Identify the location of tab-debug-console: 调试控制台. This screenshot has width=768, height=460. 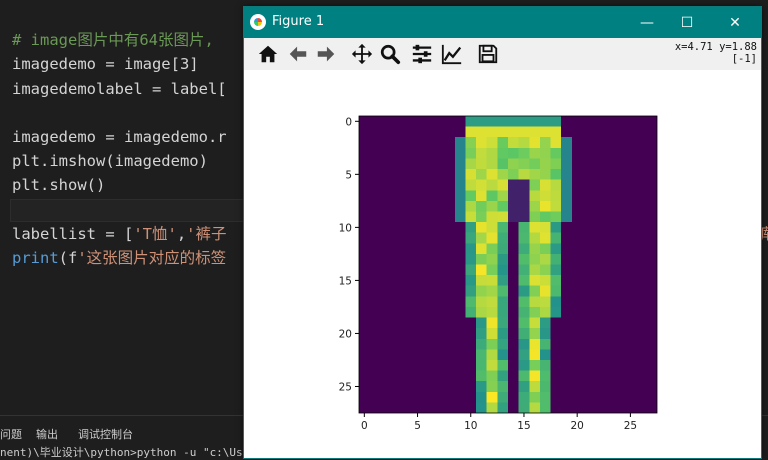
(105, 434).